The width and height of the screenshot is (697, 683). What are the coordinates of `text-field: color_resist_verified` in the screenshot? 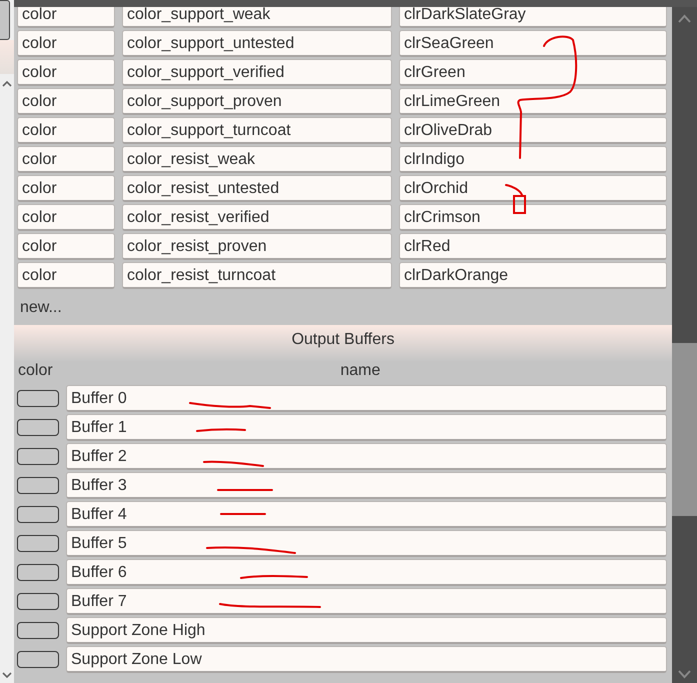 It's located at (257, 217).